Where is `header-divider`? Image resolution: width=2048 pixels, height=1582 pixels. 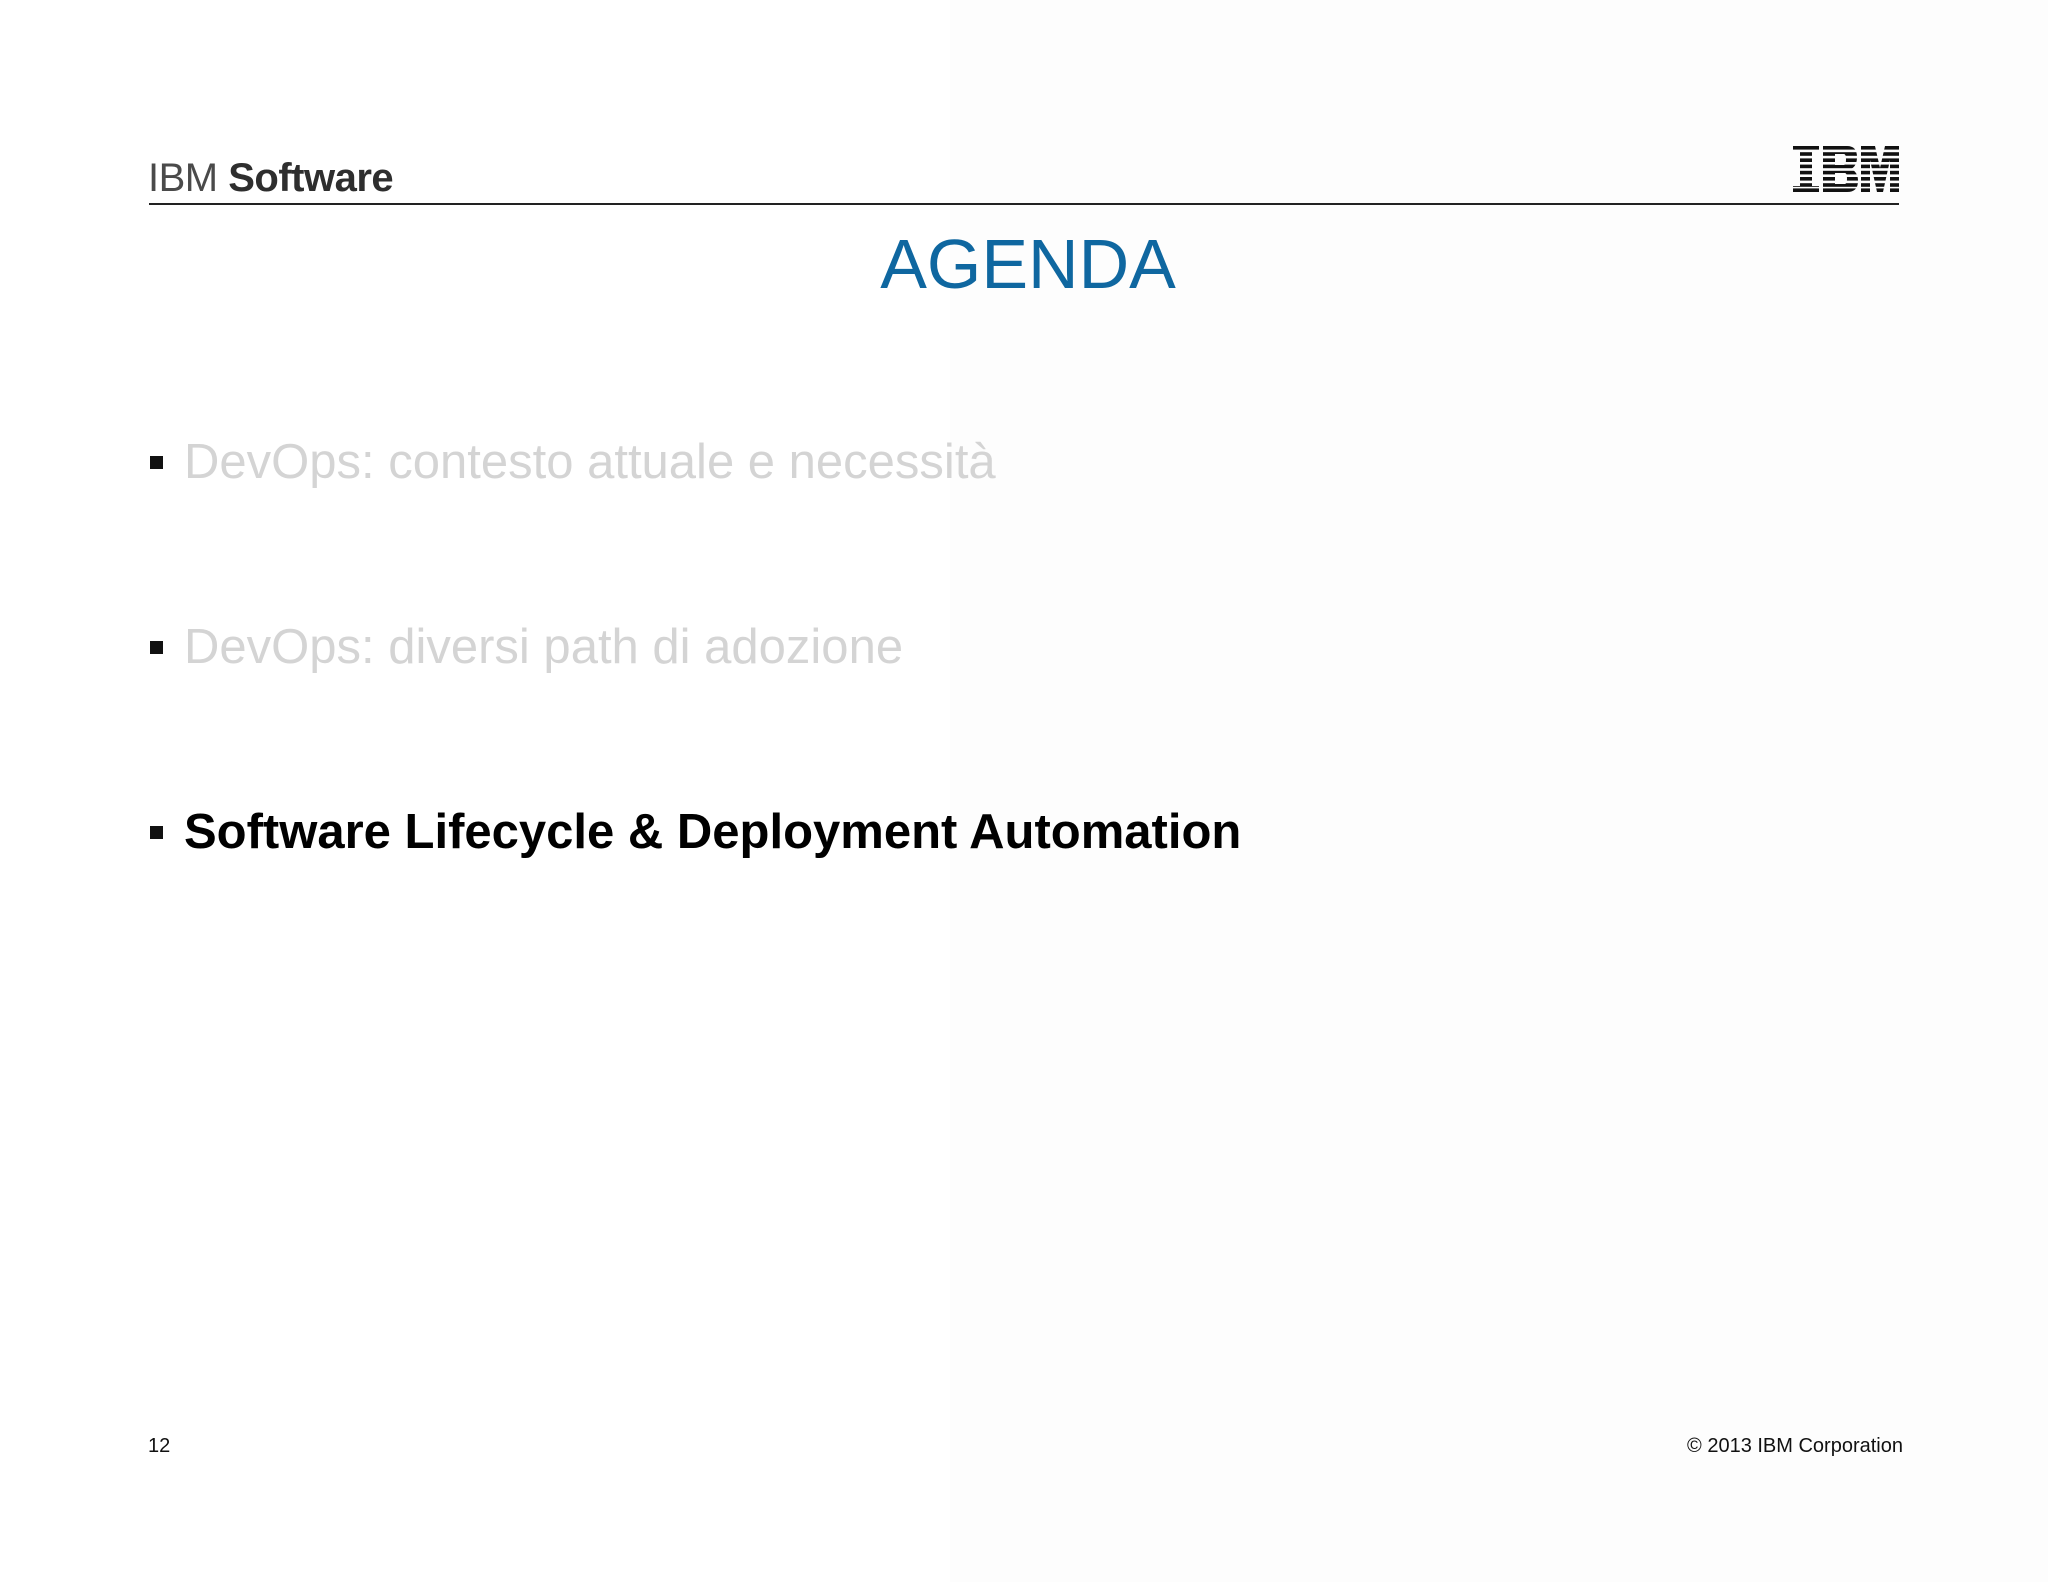
header-divider is located at coordinates (1024, 204).